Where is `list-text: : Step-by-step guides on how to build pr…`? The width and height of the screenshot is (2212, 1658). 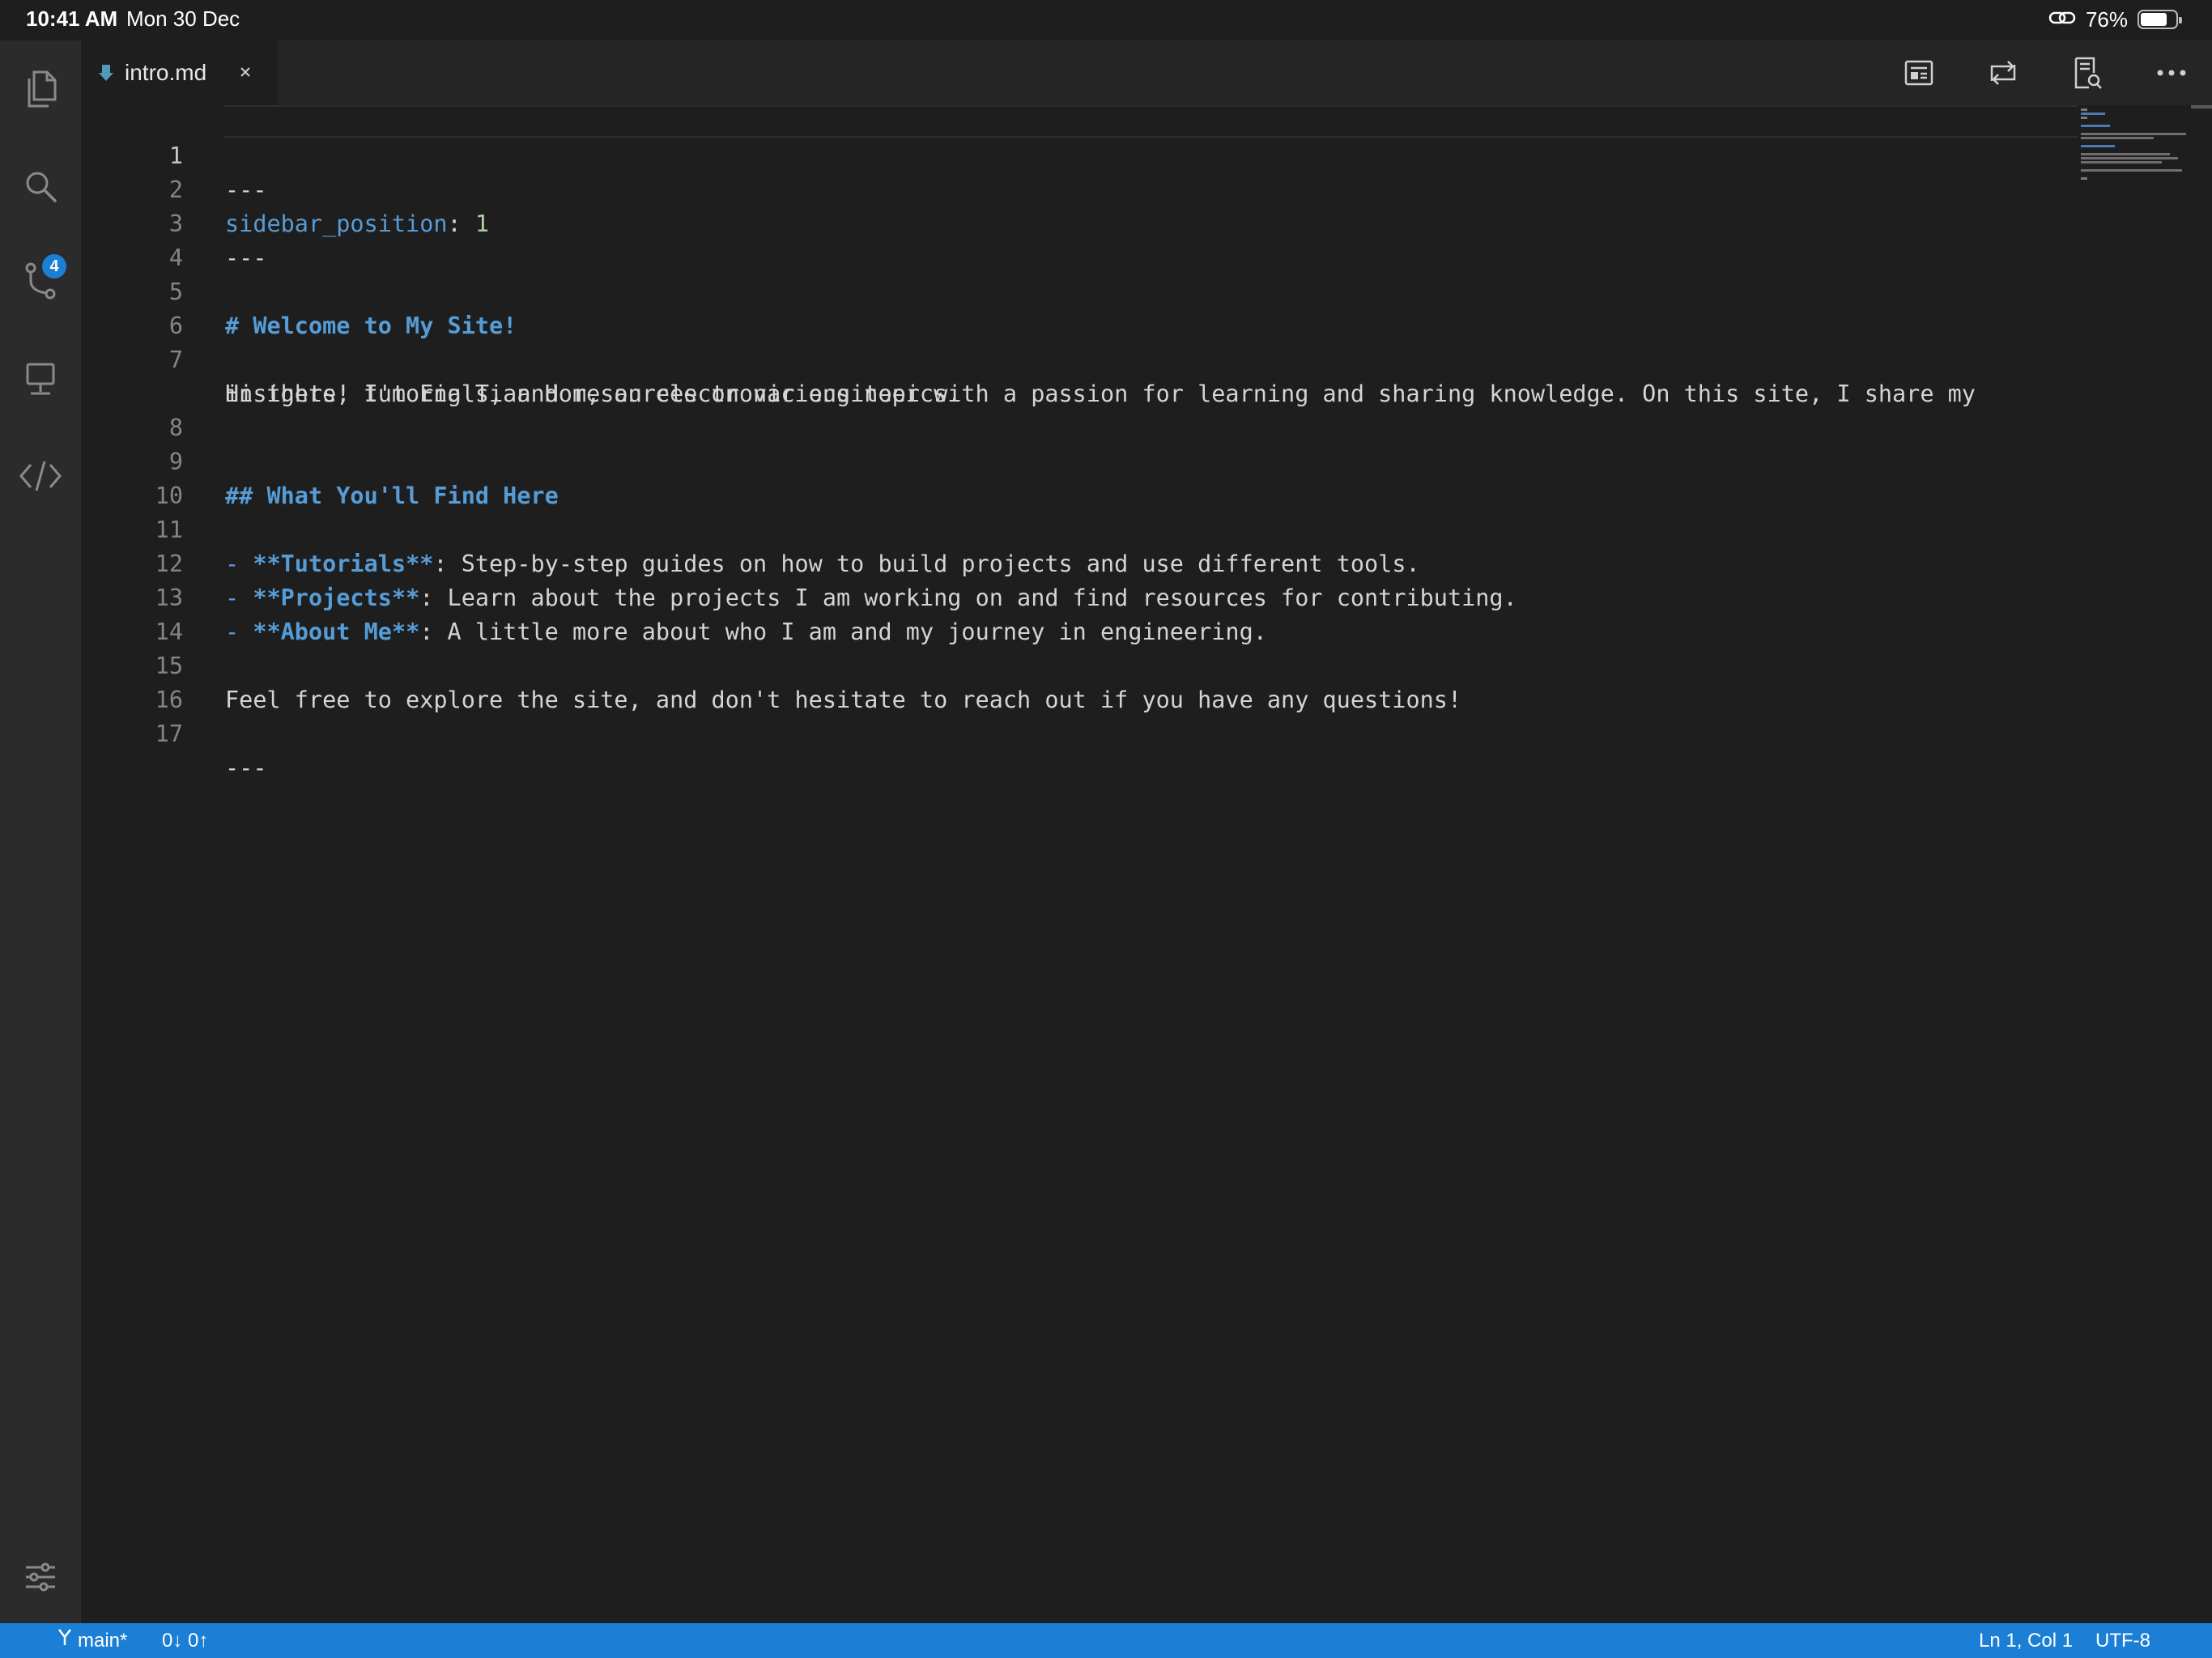 list-text: : Step-by-step guides on how to build pr… is located at coordinates (927, 564).